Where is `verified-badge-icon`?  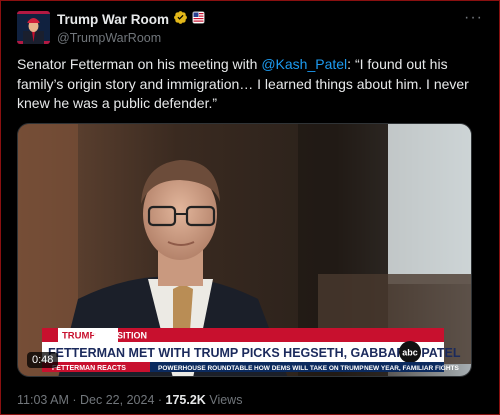
verified-badge-icon is located at coordinates (180, 20).